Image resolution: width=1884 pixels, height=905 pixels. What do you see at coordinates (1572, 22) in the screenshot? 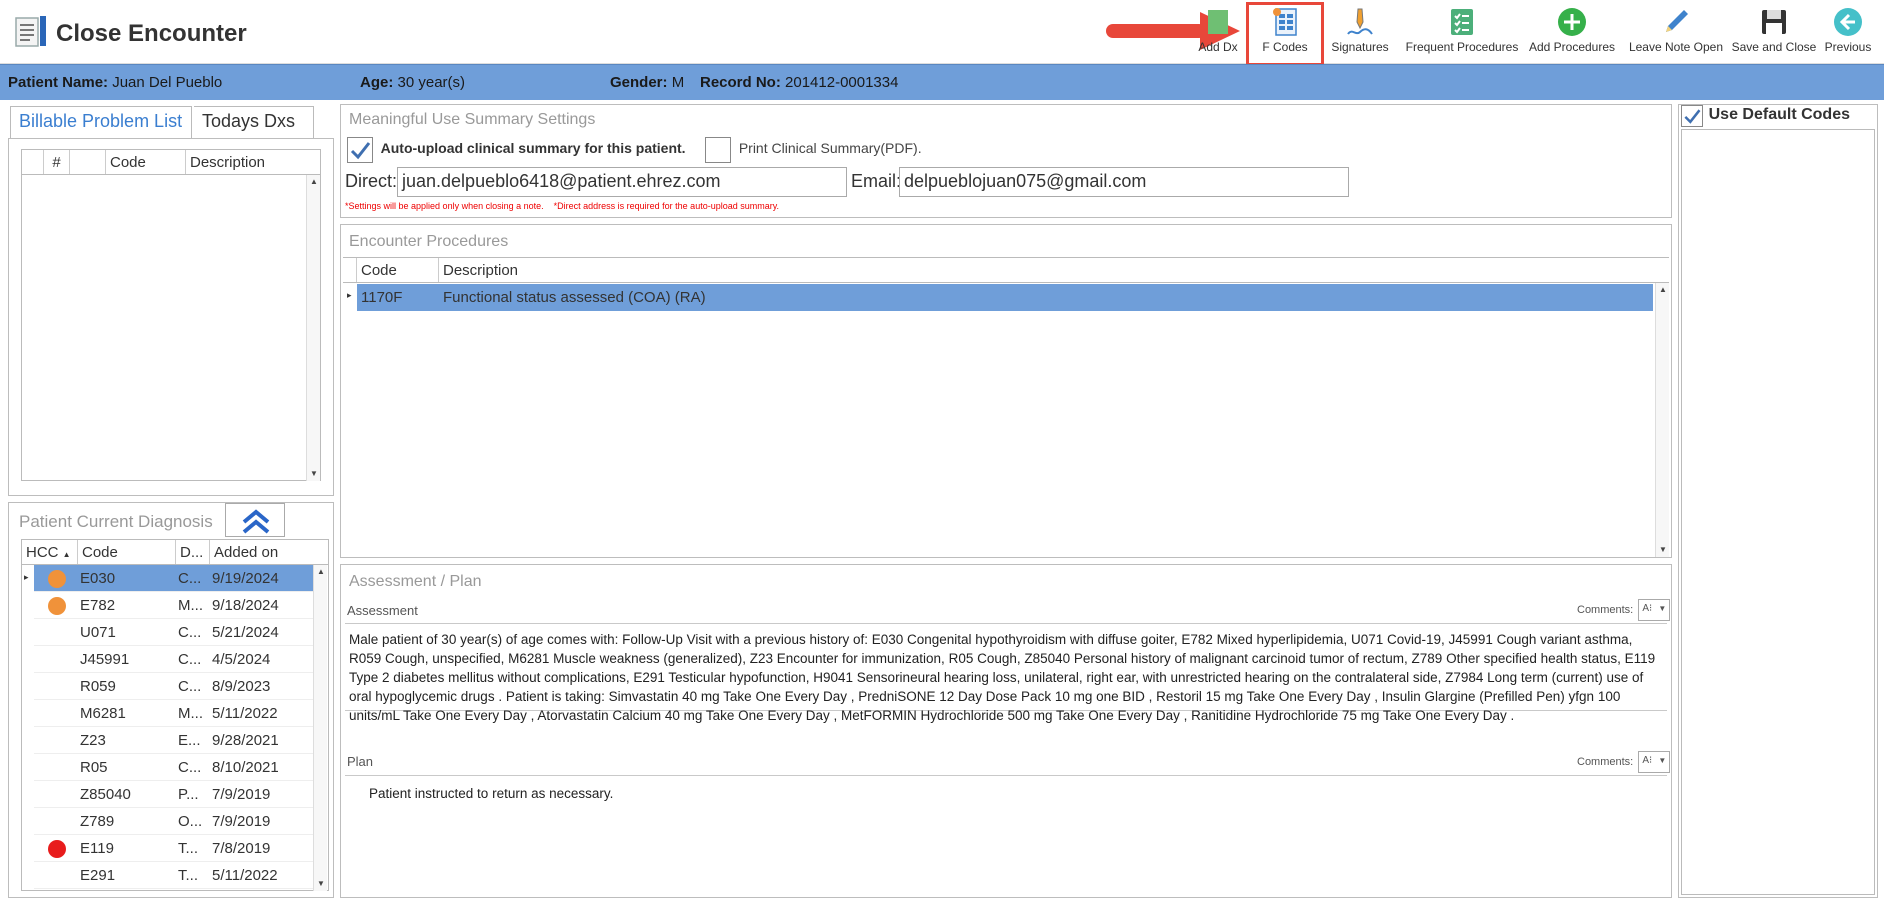
I see `plus-circle-icon` at bounding box center [1572, 22].